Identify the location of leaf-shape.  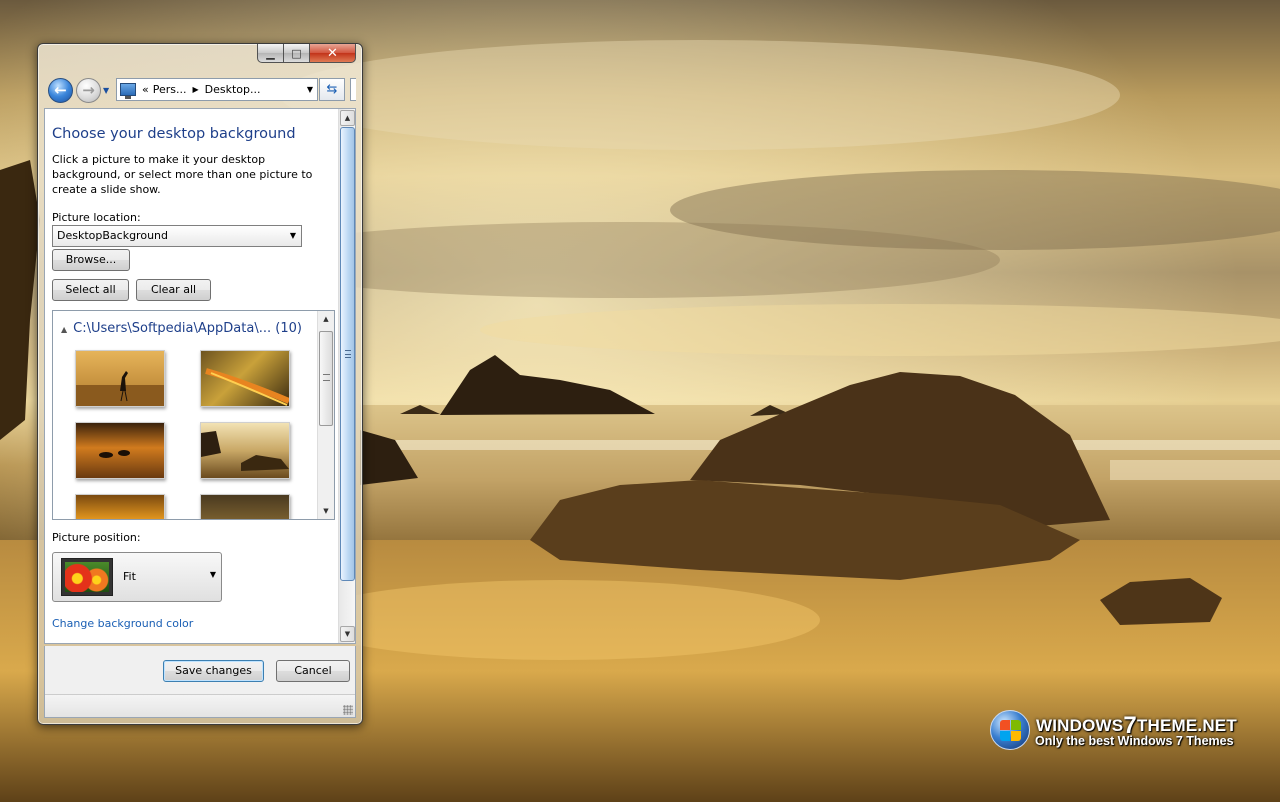
(247, 387).